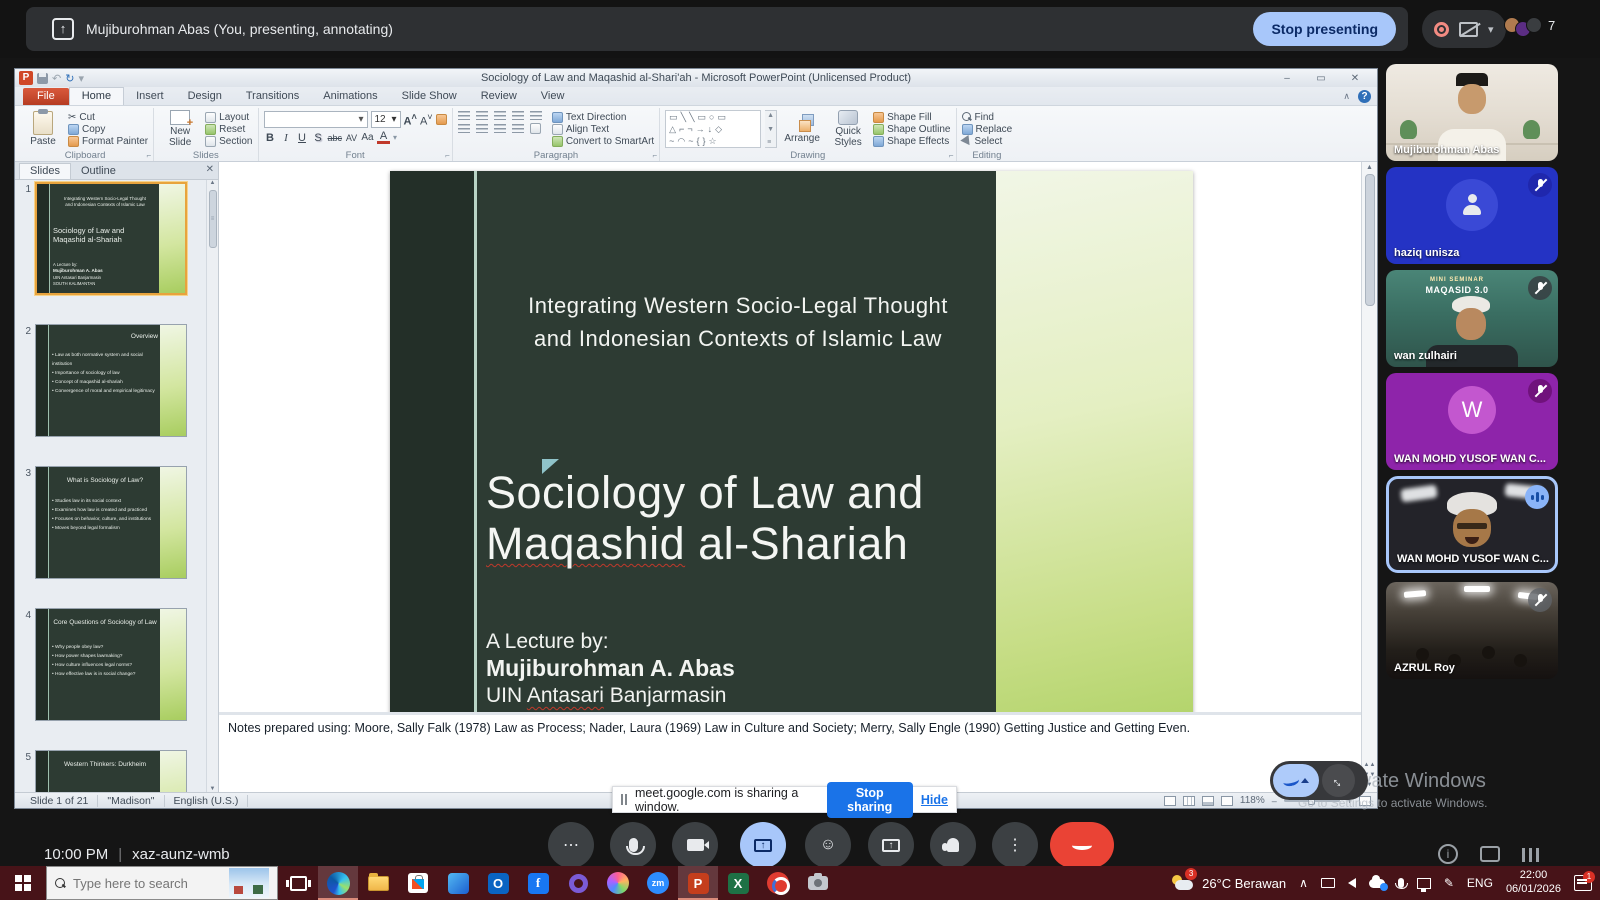 Image resolution: width=1600 pixels, height=900 pixels. I want to click on tab-insert: Insert, so click(150, 96).